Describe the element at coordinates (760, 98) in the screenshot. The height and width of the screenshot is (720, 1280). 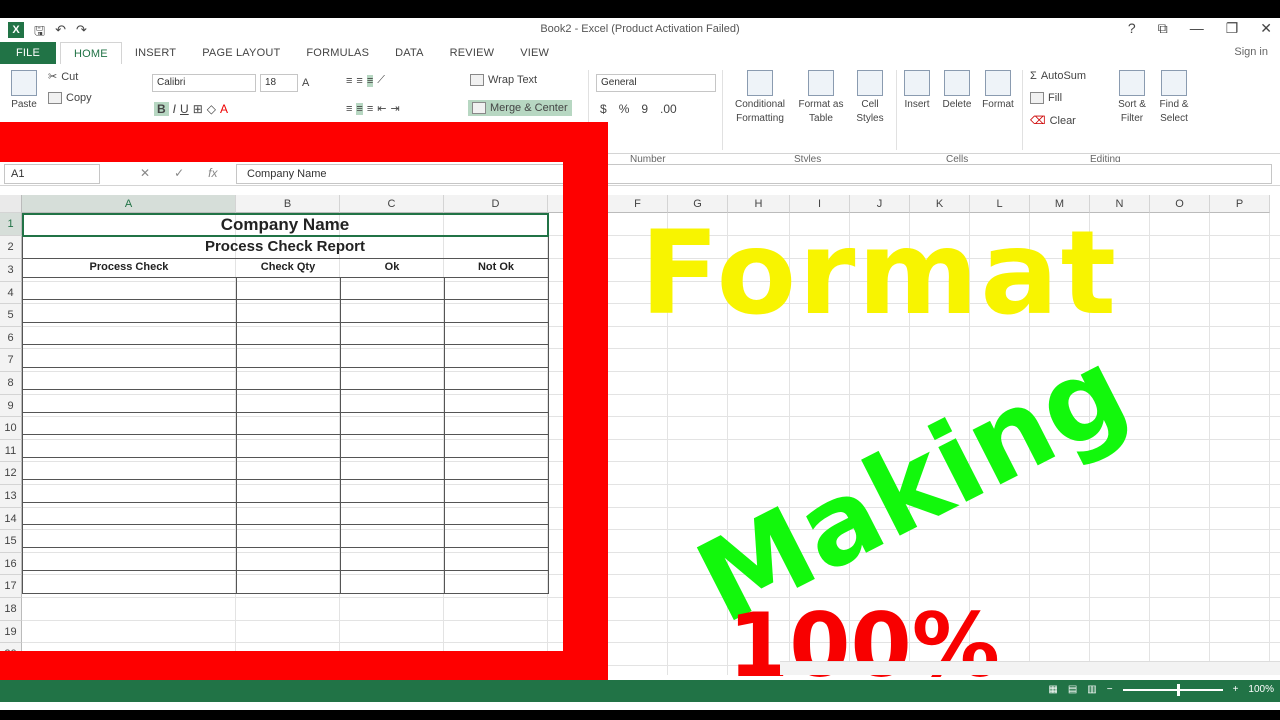
I see `conditional-formatting-button: Conditional Formatting` at that location.